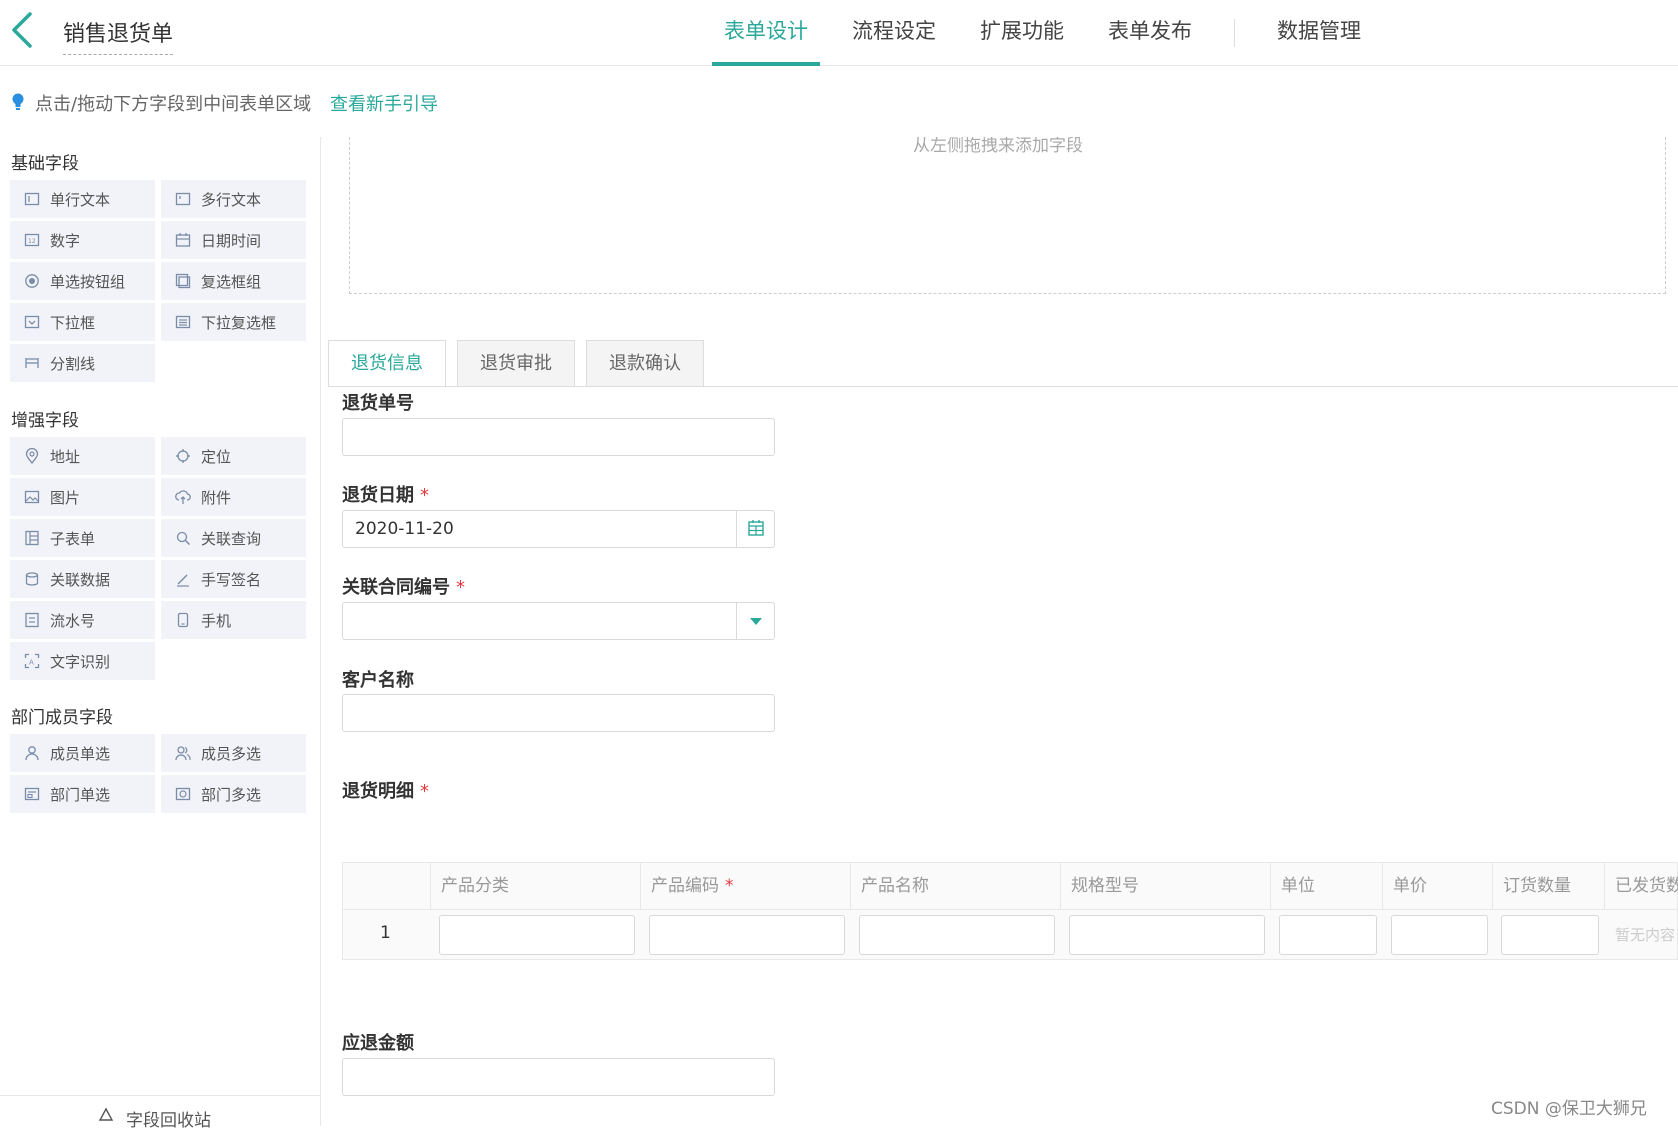  I want to click on address-icon, so click(32, 456).